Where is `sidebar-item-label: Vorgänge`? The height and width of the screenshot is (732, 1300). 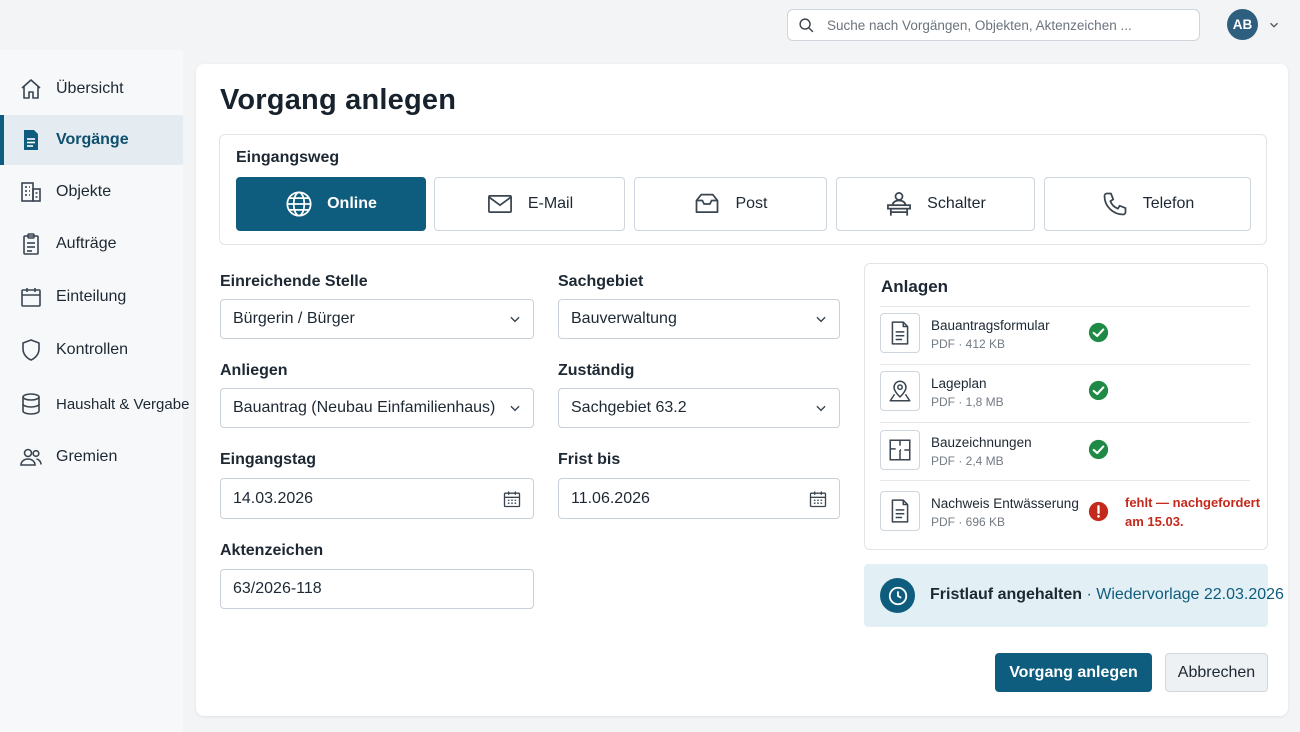 sidebar-item-label: Vorgänge is located at coordinates (92, 139).